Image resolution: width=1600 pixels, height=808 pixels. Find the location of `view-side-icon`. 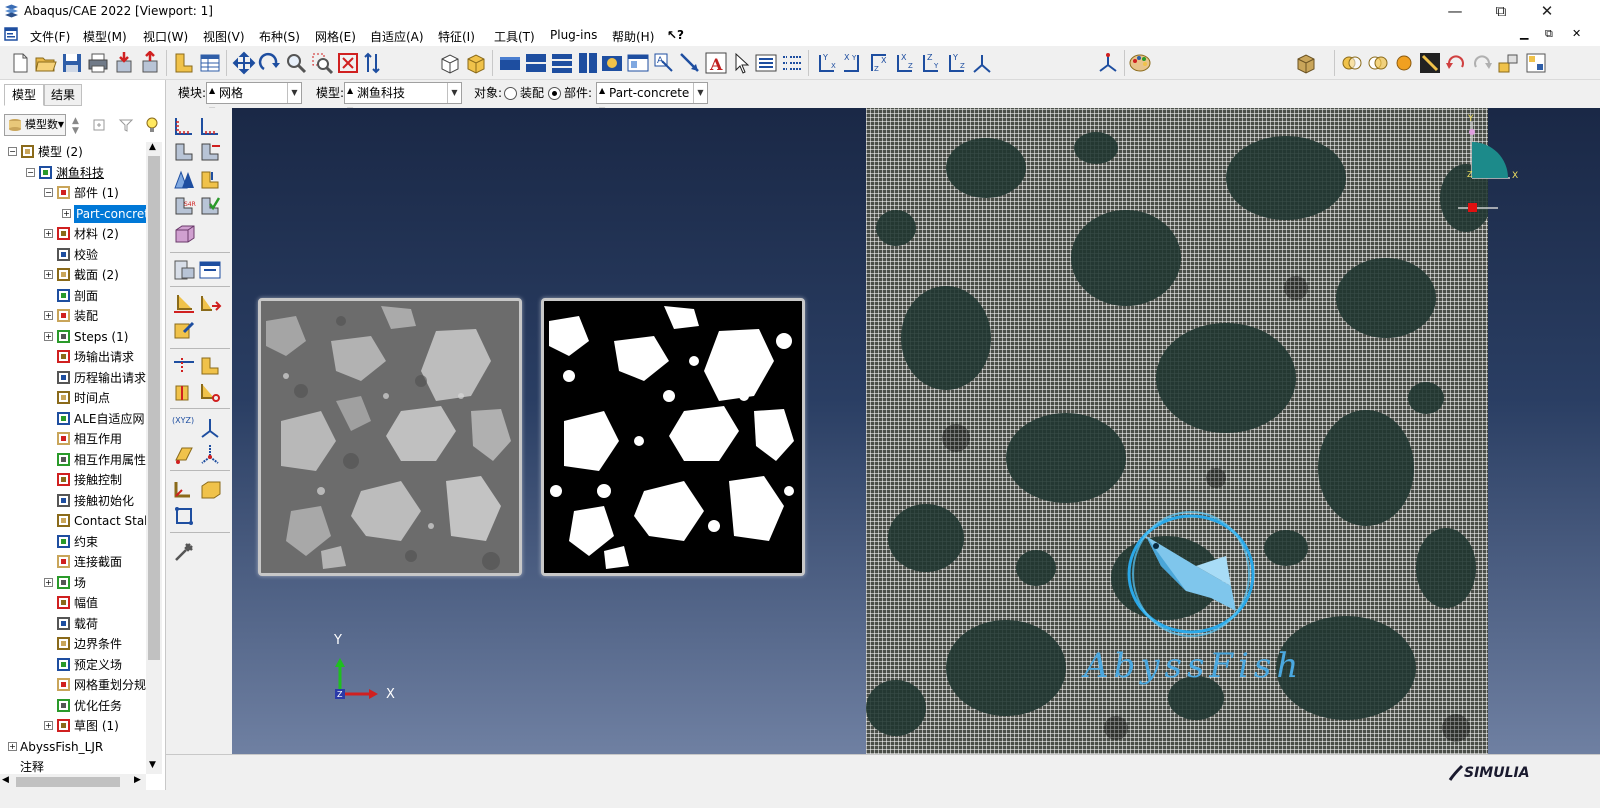

view-side-icon is located at coordinates (588, 63).